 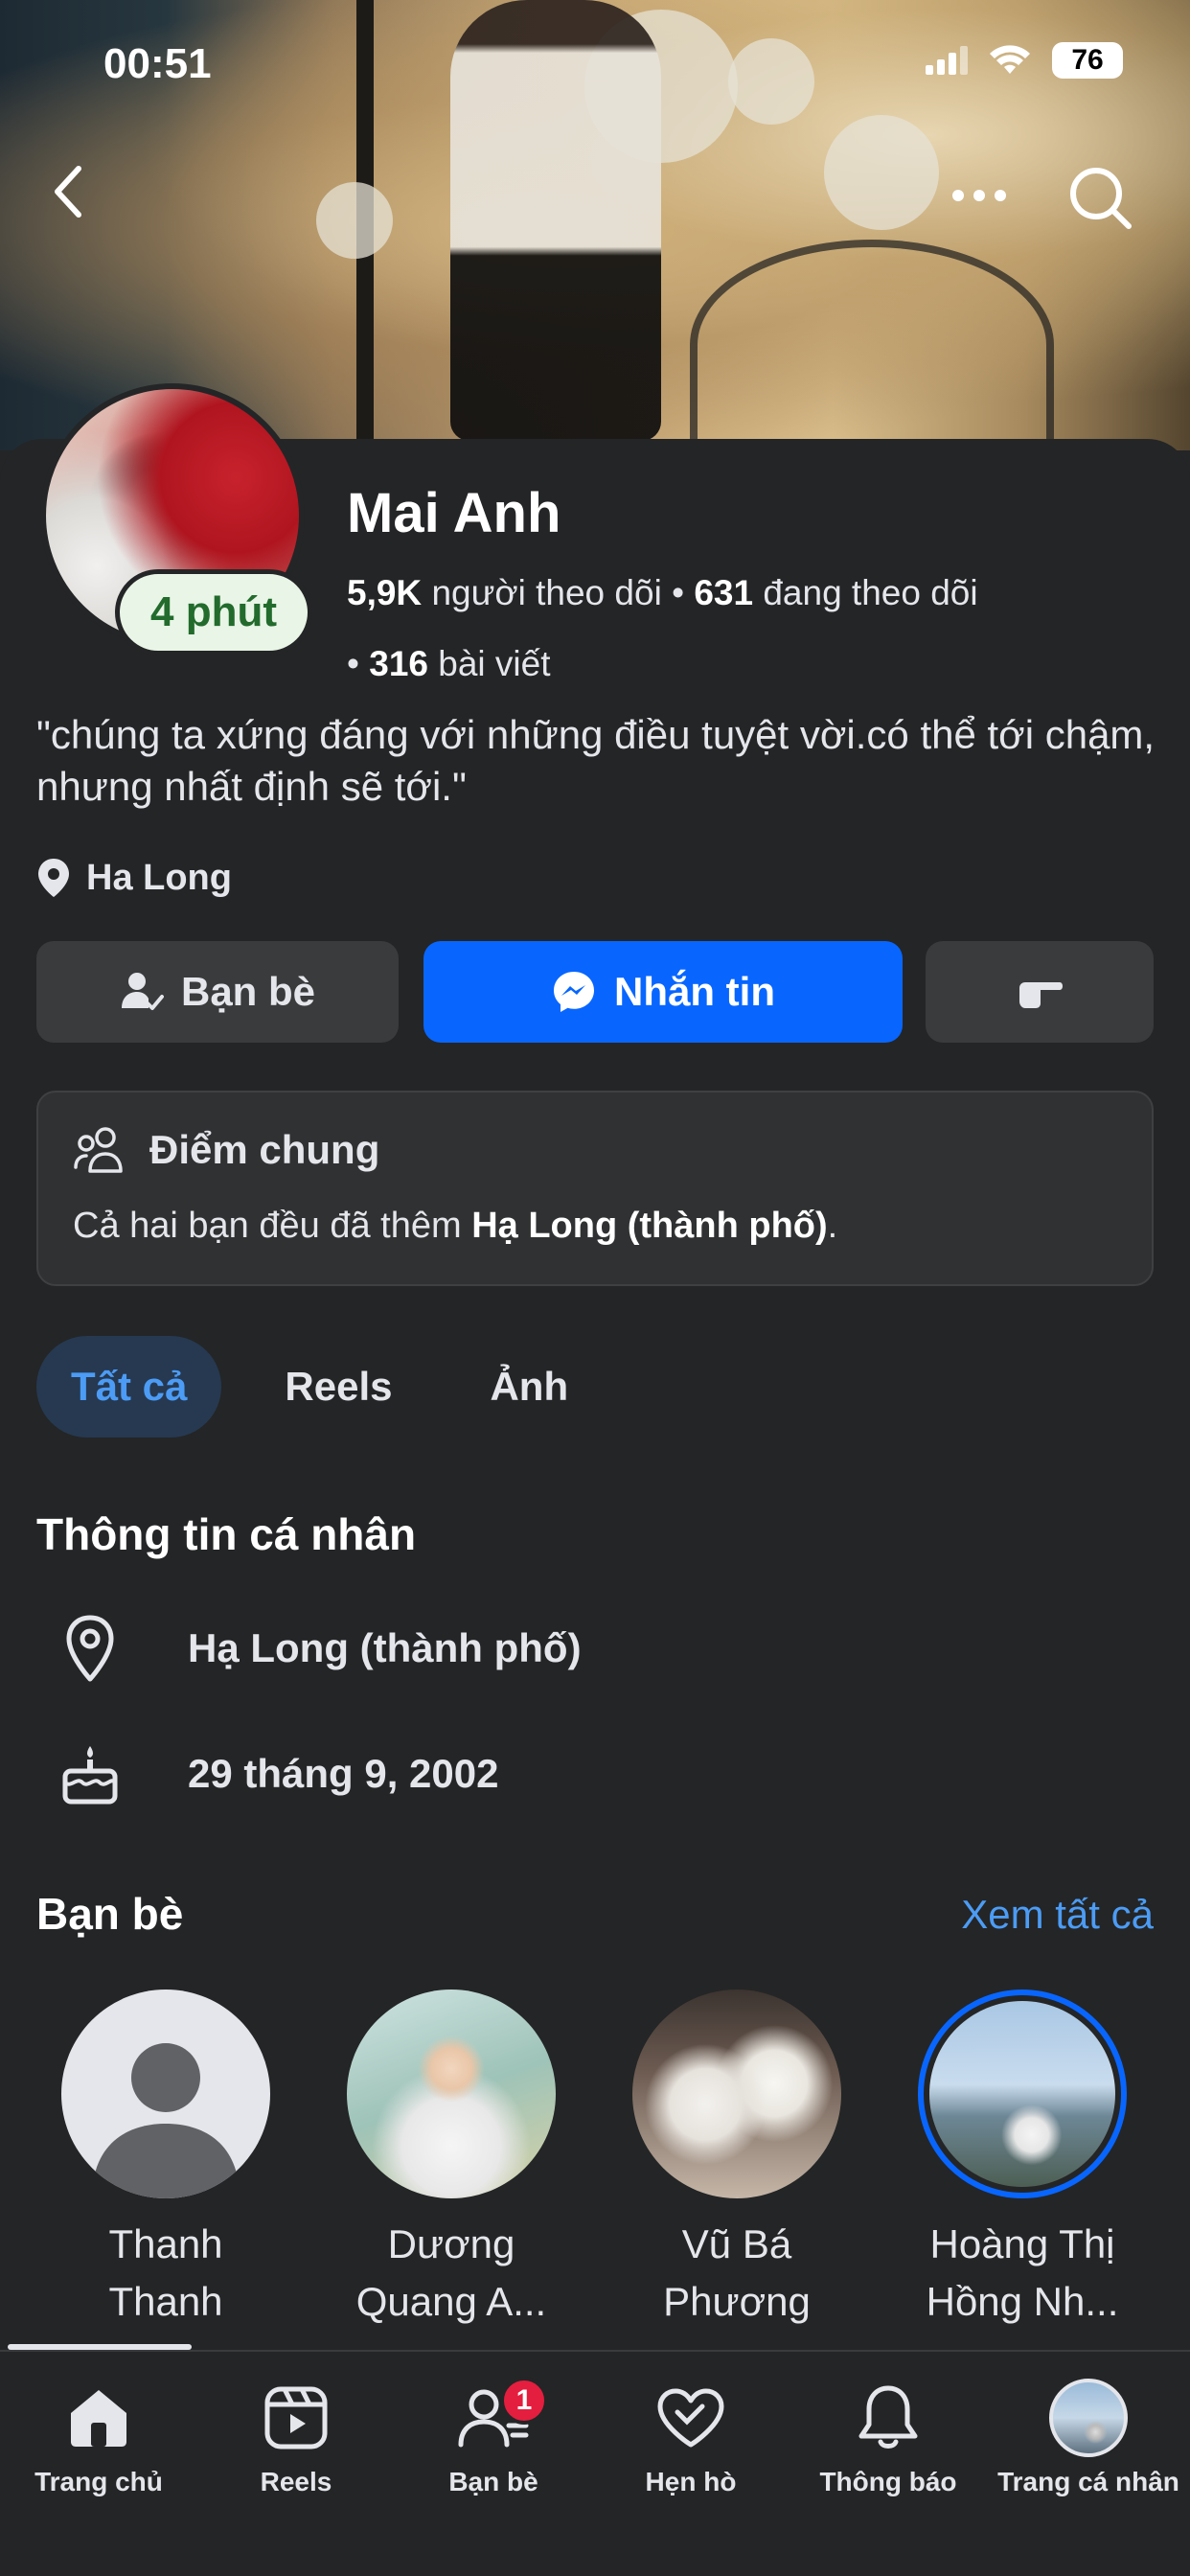 What do you see at coordinates (1010, 59) in the screenshot?
I see `wifi-icon` at bounding box center [1010, 59].